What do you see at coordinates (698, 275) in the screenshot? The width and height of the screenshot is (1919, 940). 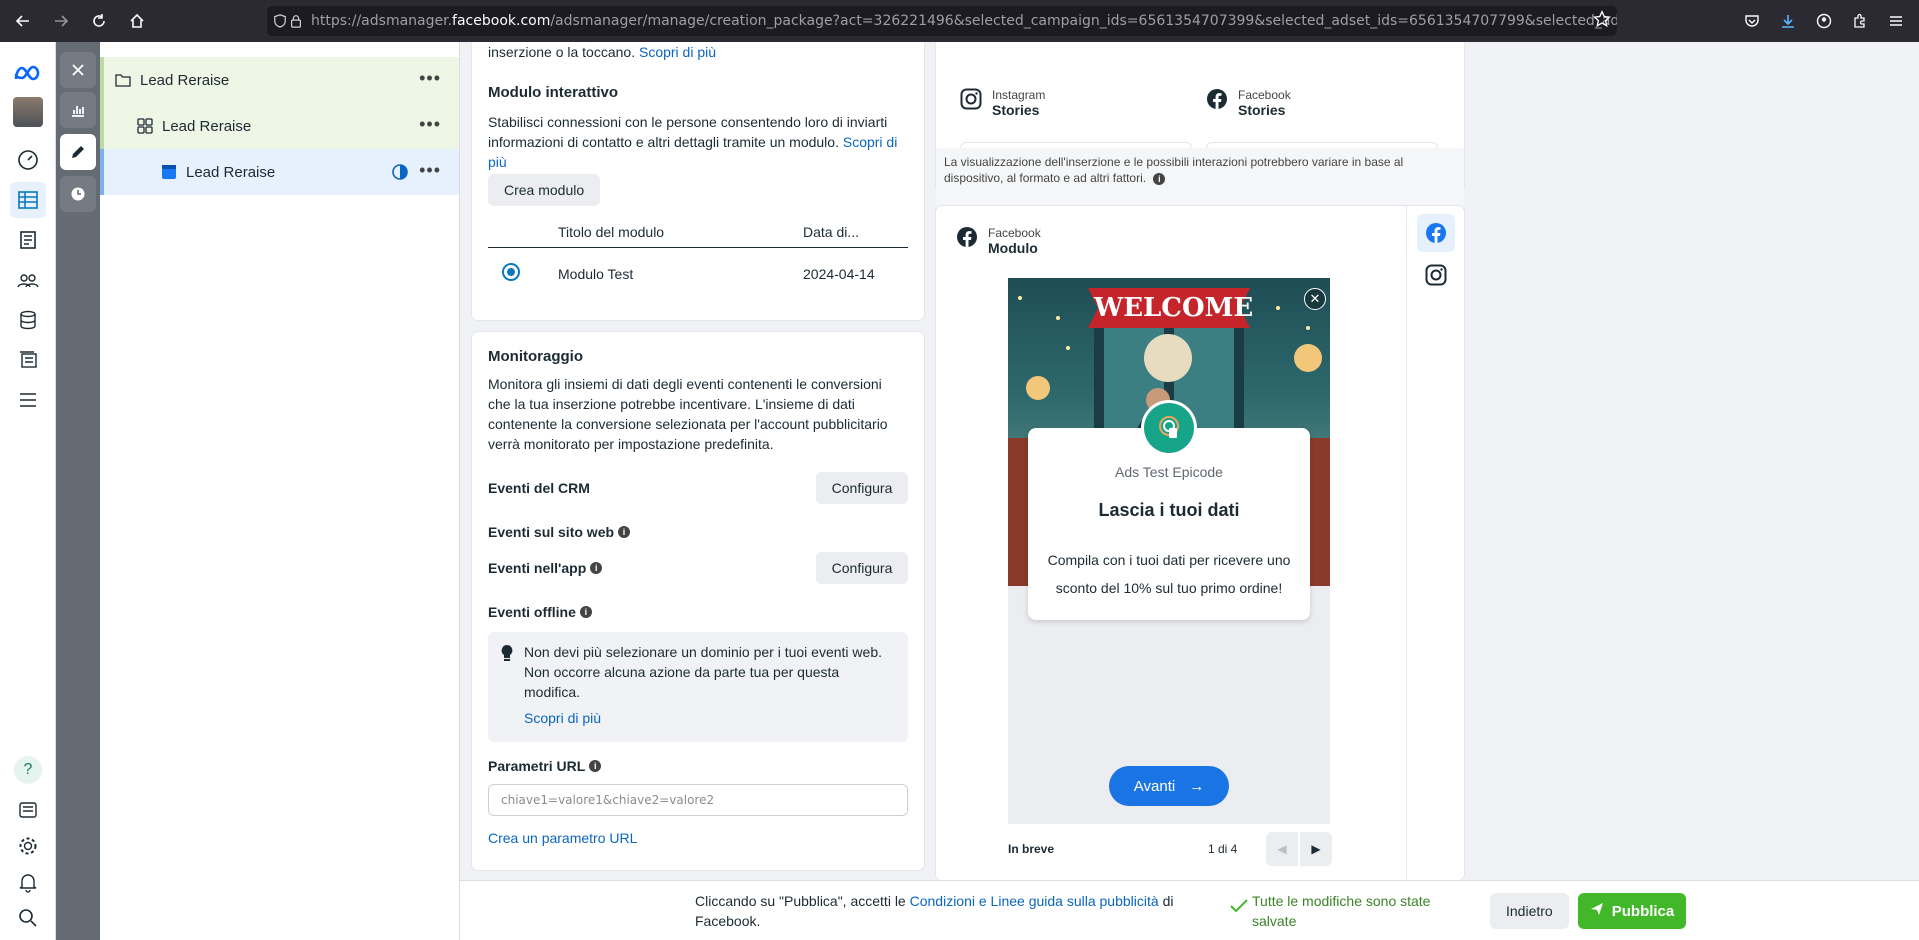 I see `table-row: Modulo Test 2024-04-14` at bounding box center [698, 275].